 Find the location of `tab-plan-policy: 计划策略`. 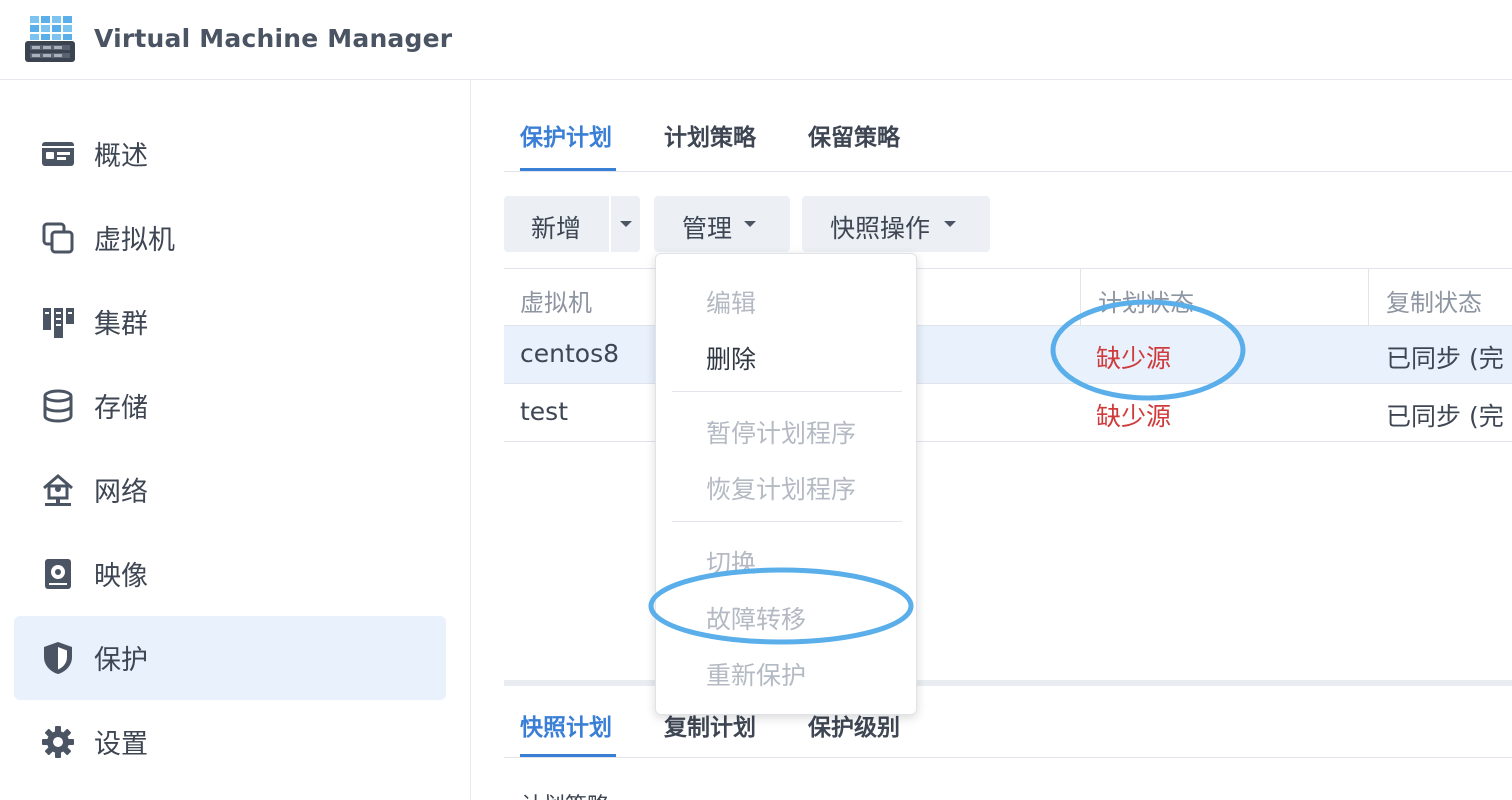

tab-plan-policy: 计划策略 is located at coordinates (710, 135).